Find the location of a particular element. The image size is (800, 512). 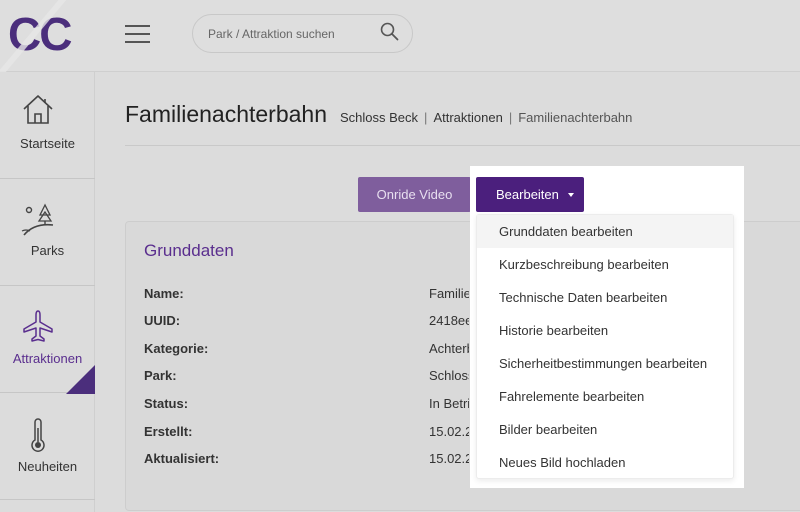

field-value-uuid: 2418ee( is located at coordinates (449, 320).